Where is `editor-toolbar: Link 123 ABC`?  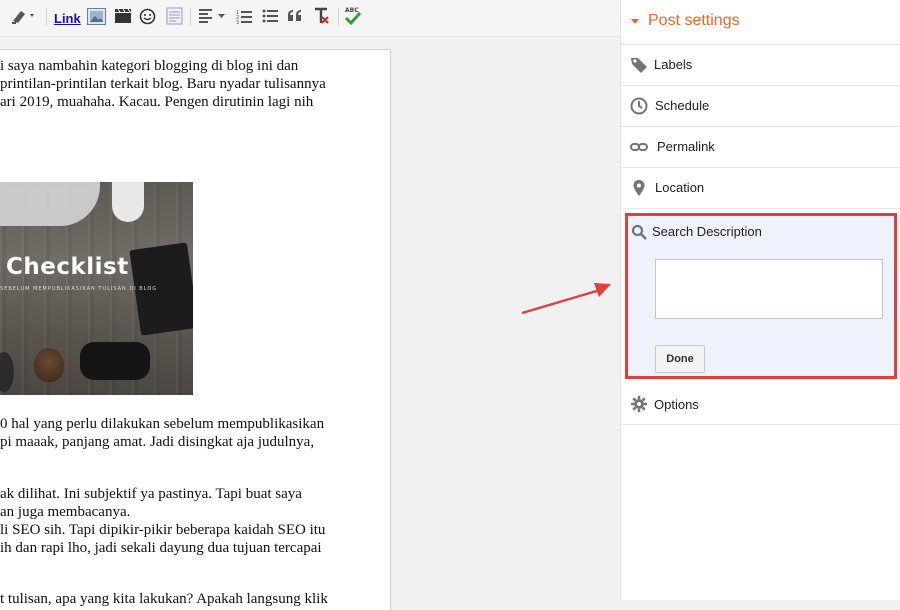 editor-toolbar: Link 123 ABC is located at coordinates (310, 18).